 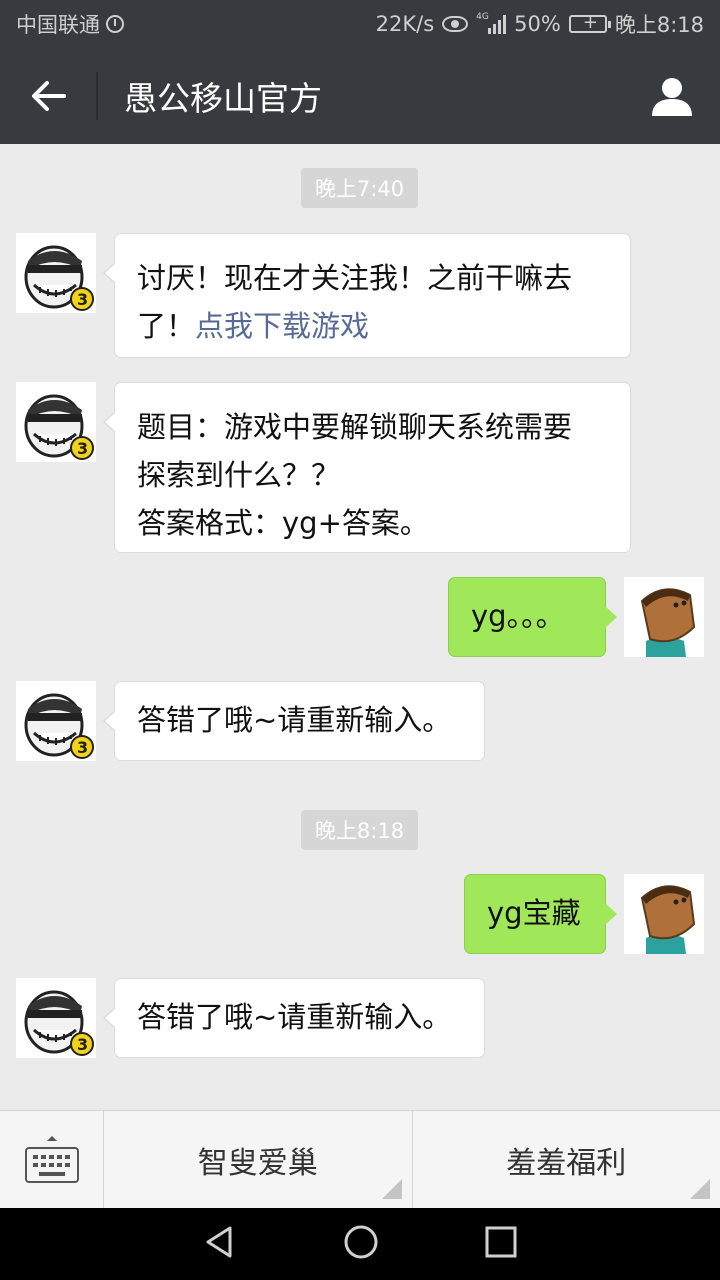 What do you see at coordinates (367, 467) in the screenshot?
I see `message-bubble-incoming: 题目：游戏中要解锁聊天系统需要 探索到什么？？ 答案格式：yg+答案。` at bounding box center [367, 467].